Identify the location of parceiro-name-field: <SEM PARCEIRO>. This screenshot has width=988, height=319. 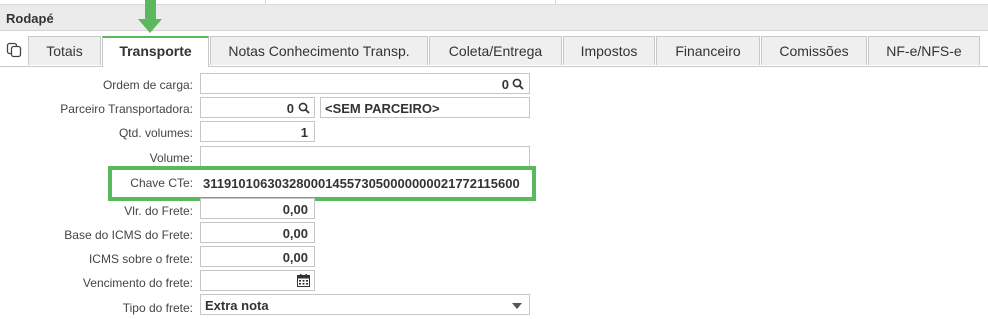
(425, 107).